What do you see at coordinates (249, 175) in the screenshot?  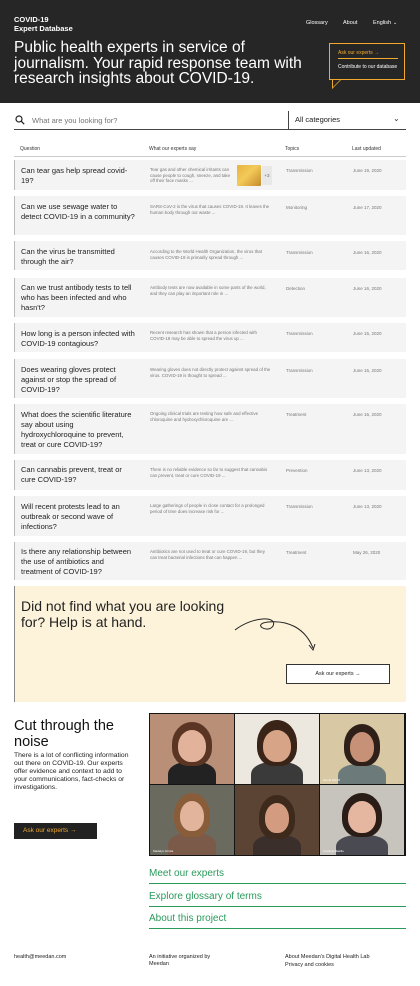 I see `media-thumbnail` at bounding box center [249, 175].